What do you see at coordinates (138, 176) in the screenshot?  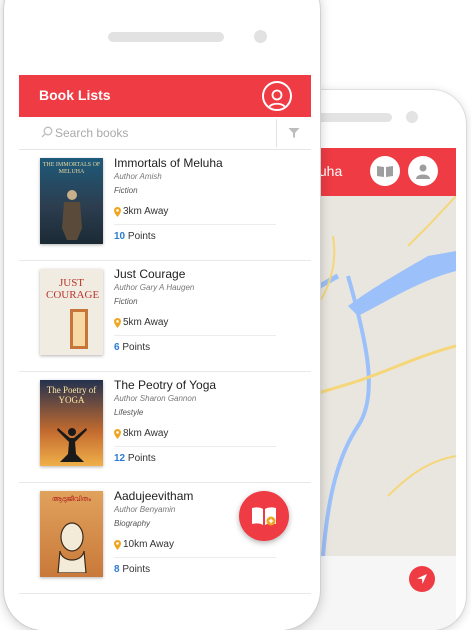 I see `book-author: Author Amish` at bounding box center [138, 176].